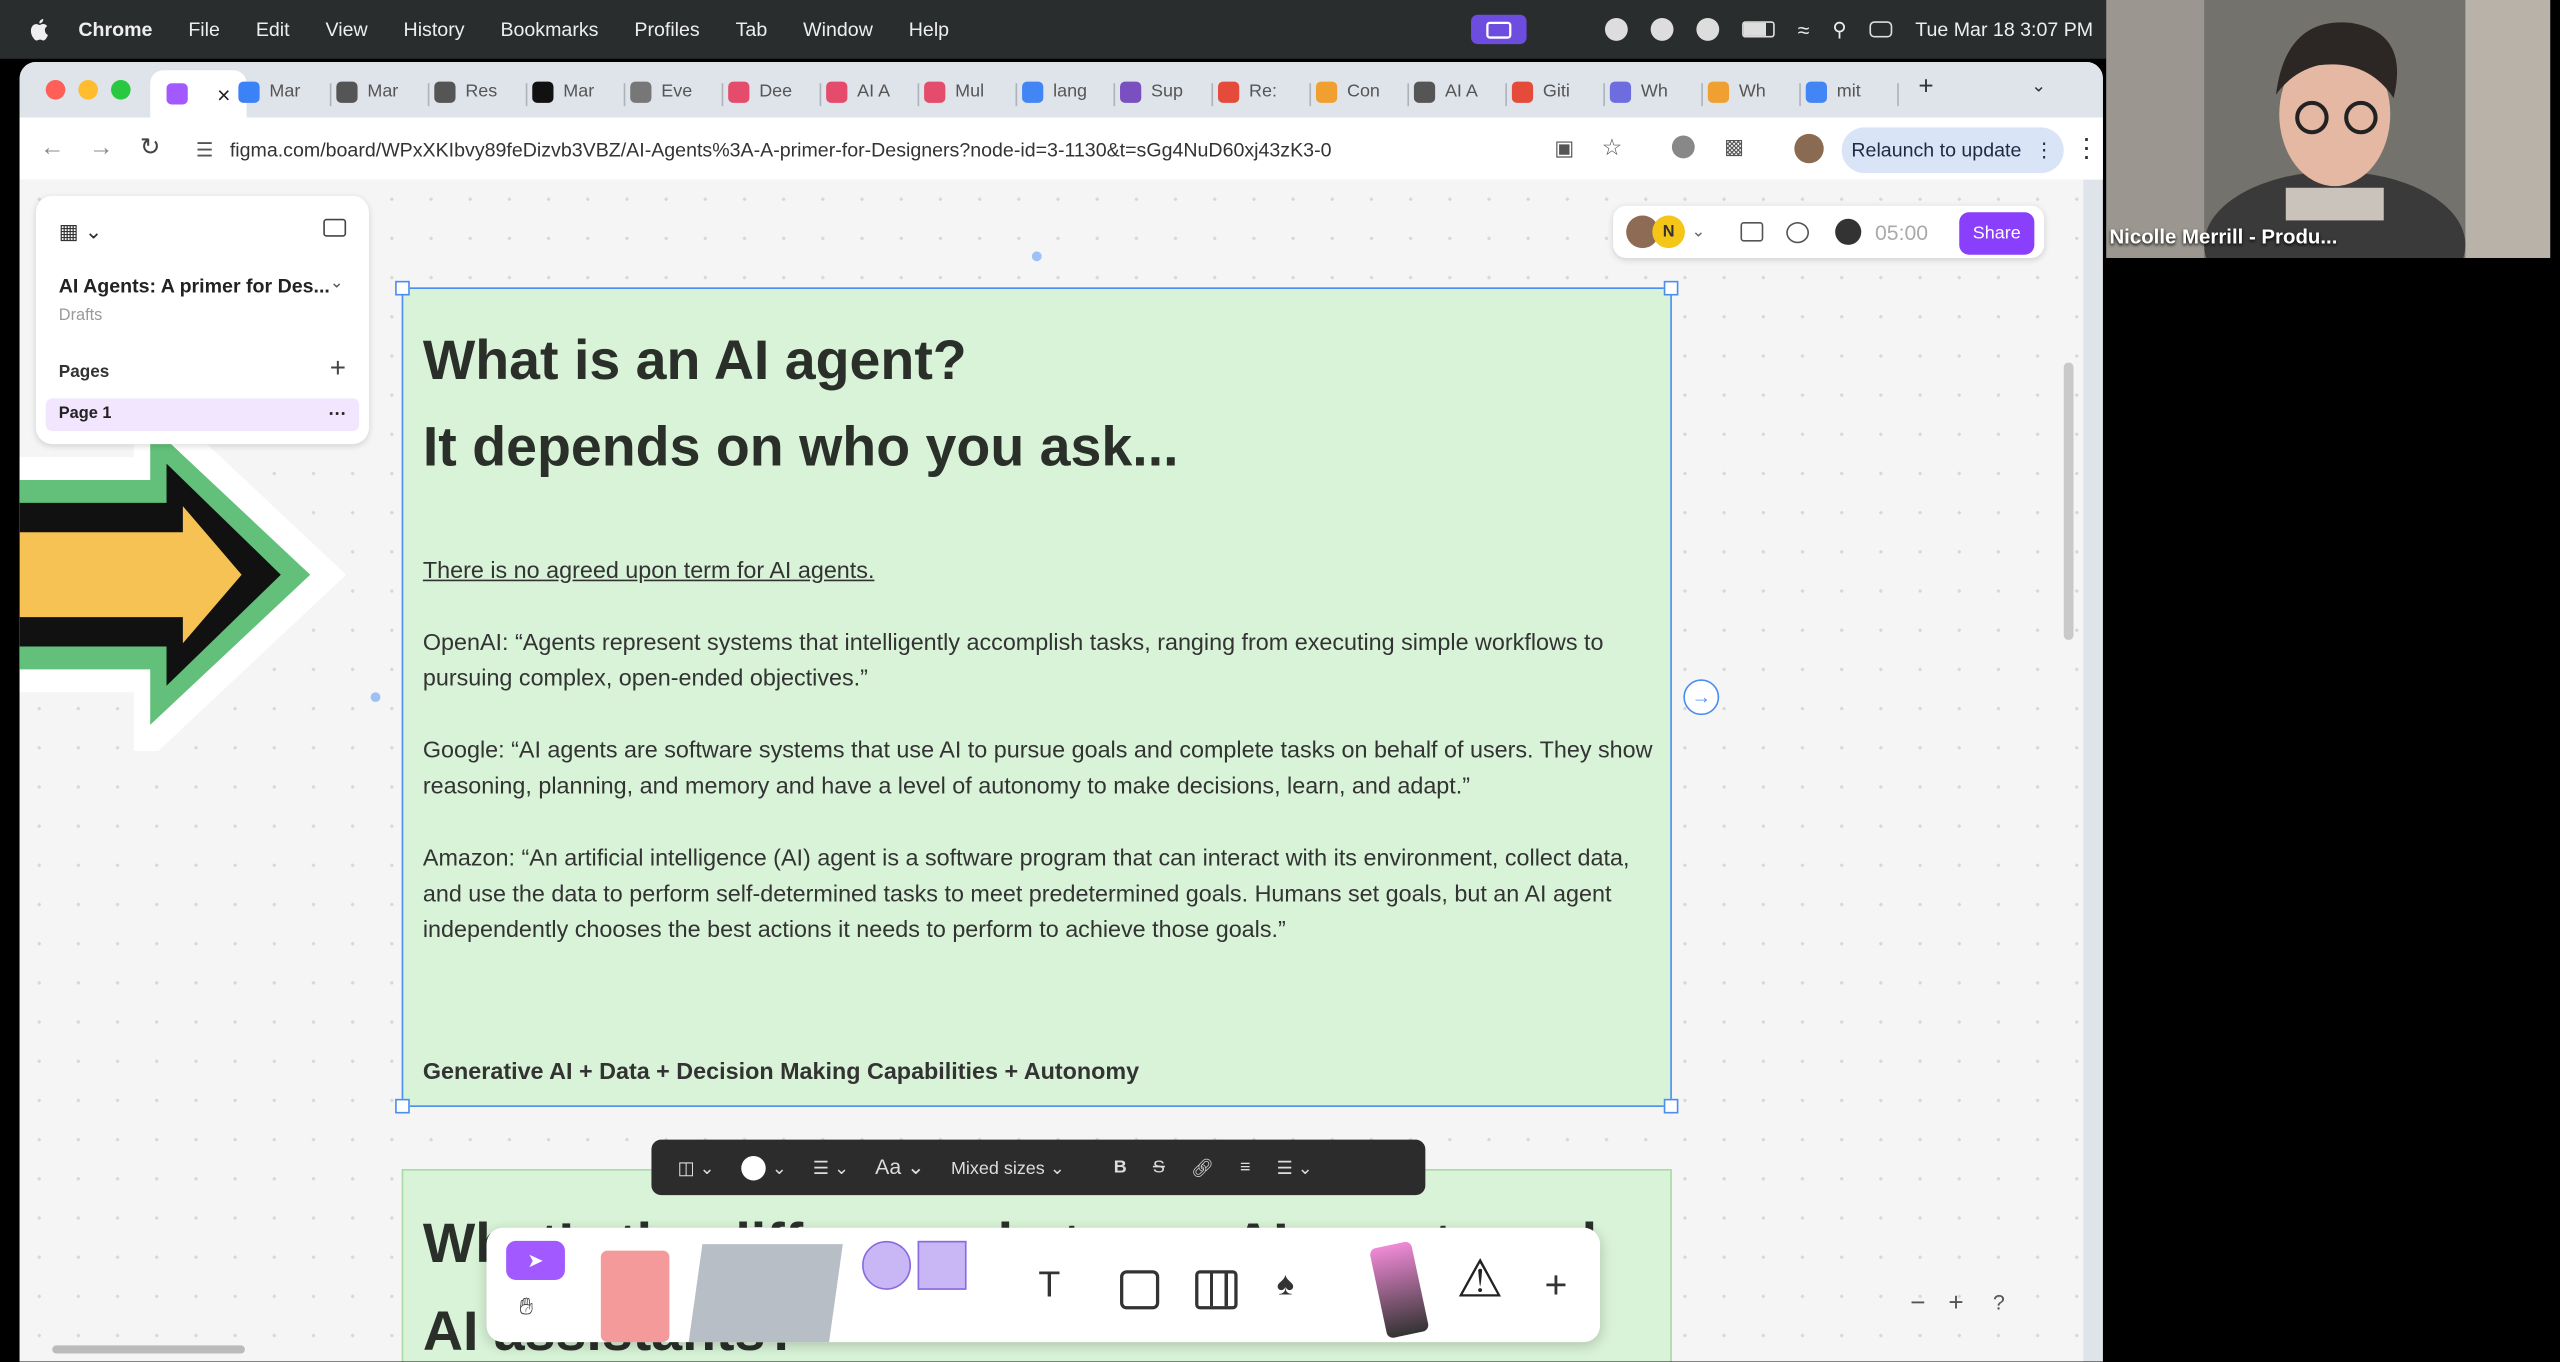 Image resolution: width=2560 pixels, height=1362 pixels. What do you see at coordinates (661, 91) in the screenshot?
I see `browser-tab: Eve` at bounding box center [661, 91].